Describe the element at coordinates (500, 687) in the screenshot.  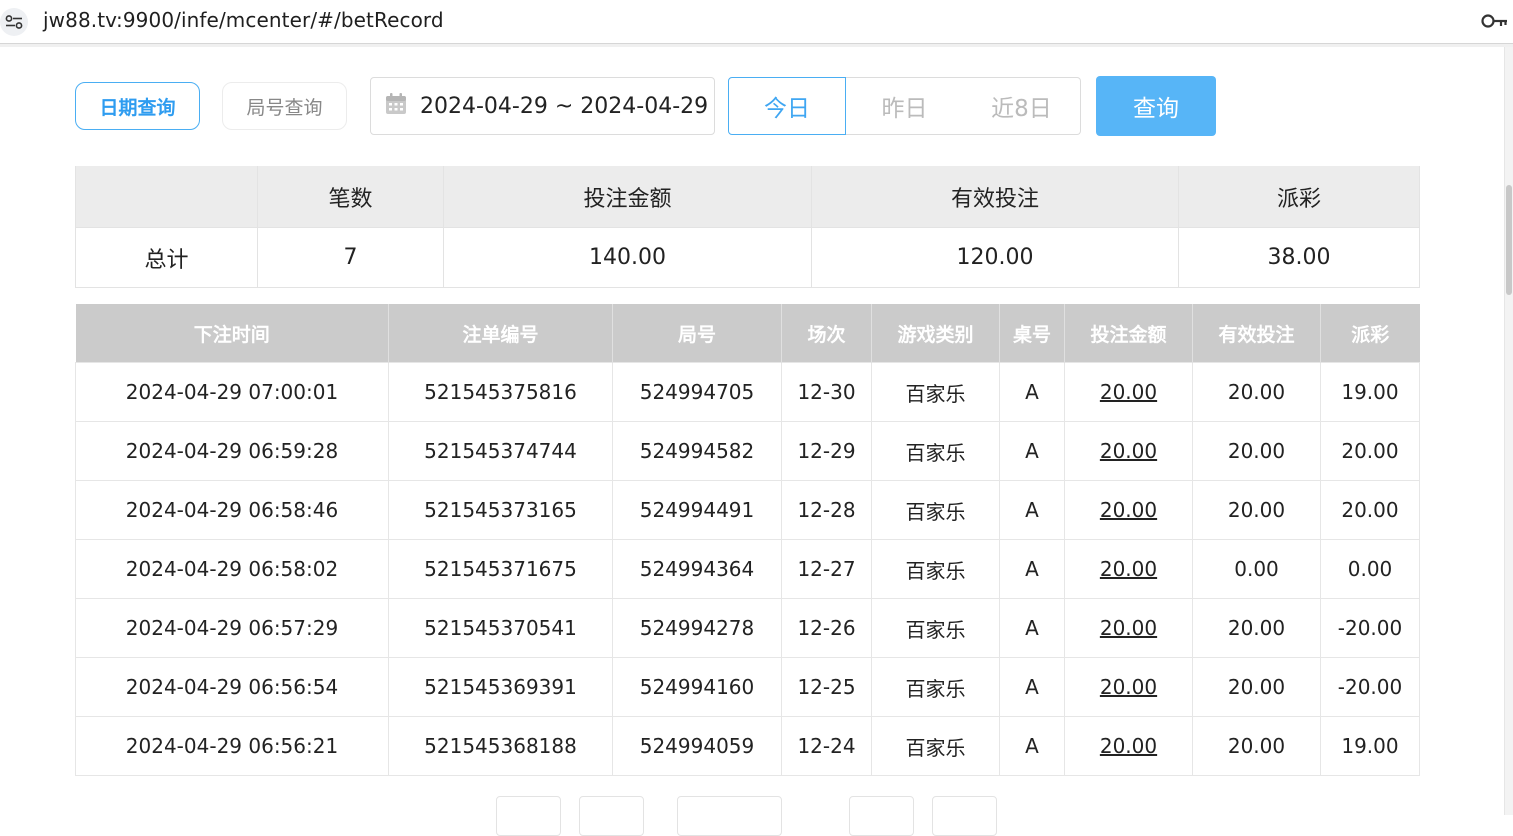
I see `cell-order-id: 521545369391` at that location.